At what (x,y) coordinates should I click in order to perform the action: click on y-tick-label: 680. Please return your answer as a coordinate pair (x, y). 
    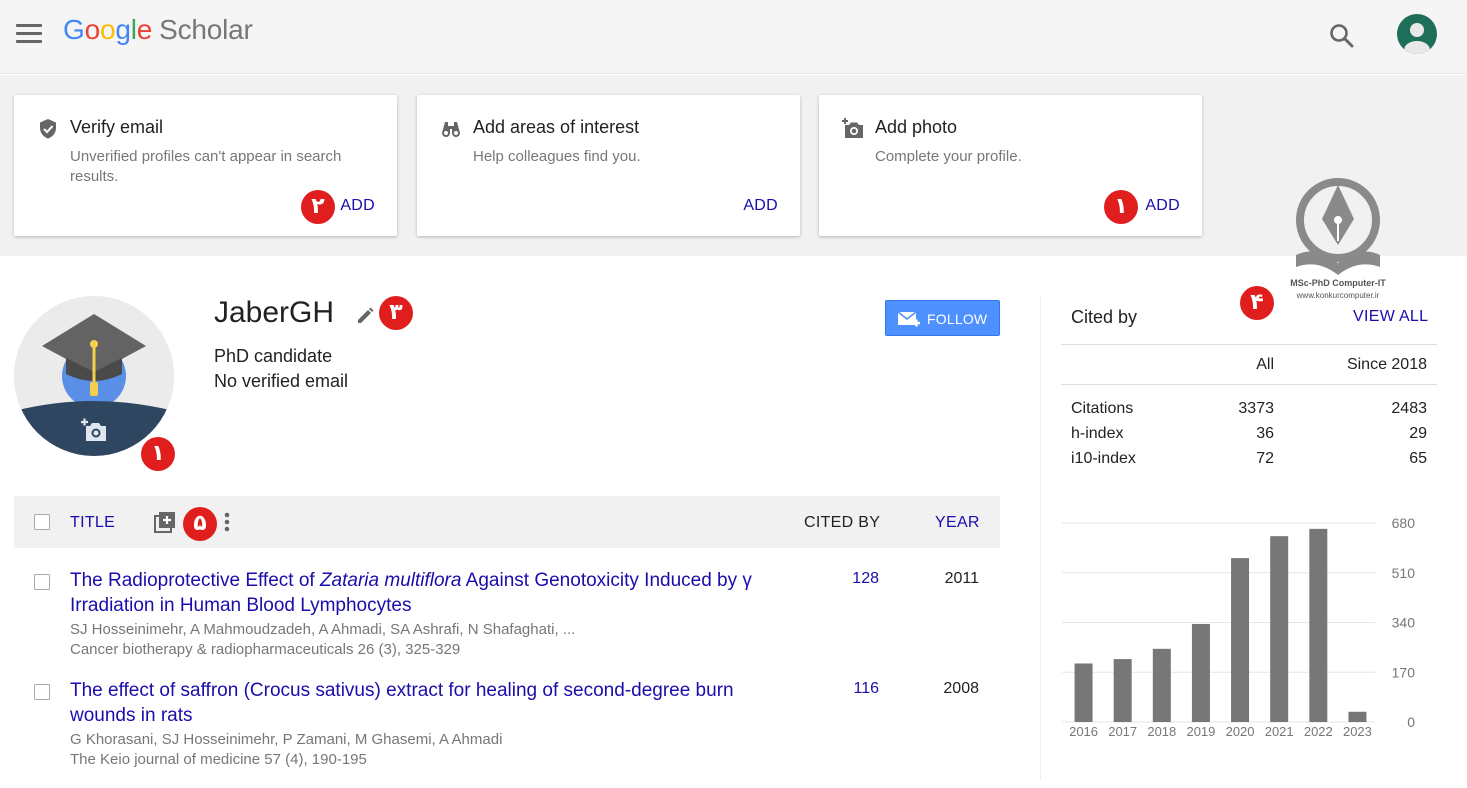
    Looking at the image, I should click on (1404, 523).